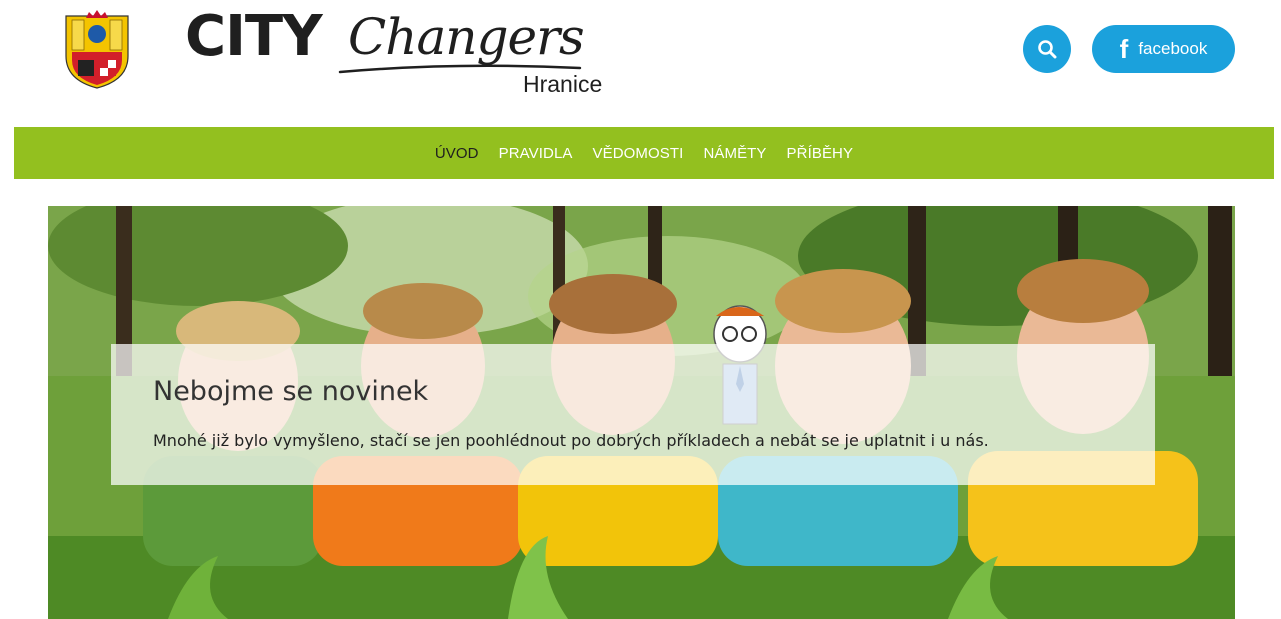 The height and width of the screenshot is (619, 1281). Describe the element at coordinates (734, 153) in the screenshot. I see `nav-item-namety: NÁMĚTY` at that location.